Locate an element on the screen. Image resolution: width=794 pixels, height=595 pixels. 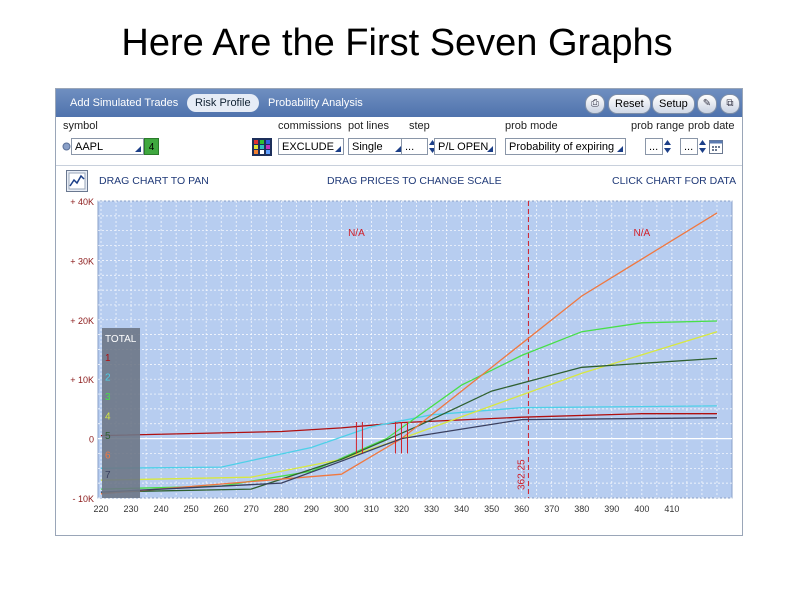
prob-date-spinner-icon is located at coordinates (702, 146).